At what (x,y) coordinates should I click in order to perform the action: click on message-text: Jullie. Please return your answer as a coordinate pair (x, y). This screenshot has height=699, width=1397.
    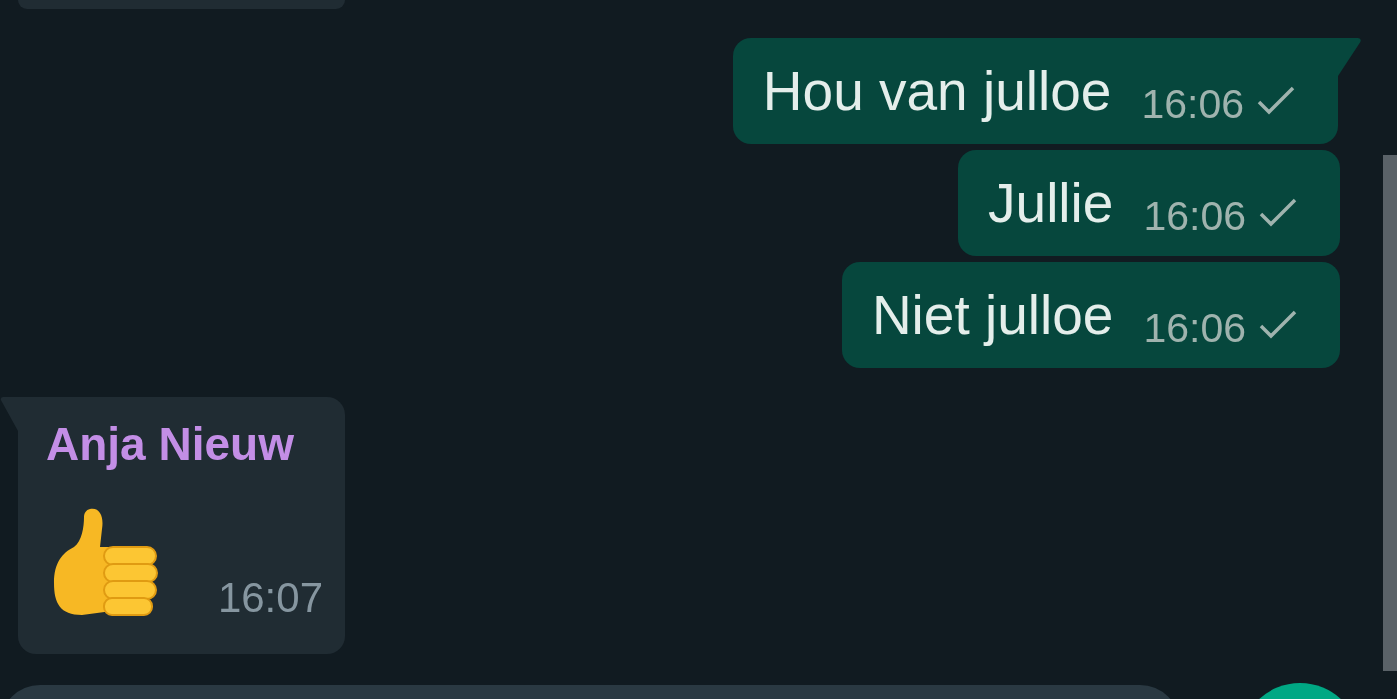
    Looking at the image, I should click on (1051, 203).